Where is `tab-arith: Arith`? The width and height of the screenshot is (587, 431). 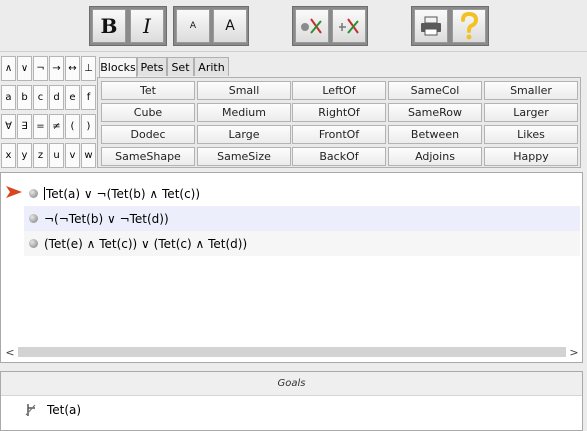 tab-arith: Arith is located at coordinates (211, 66).